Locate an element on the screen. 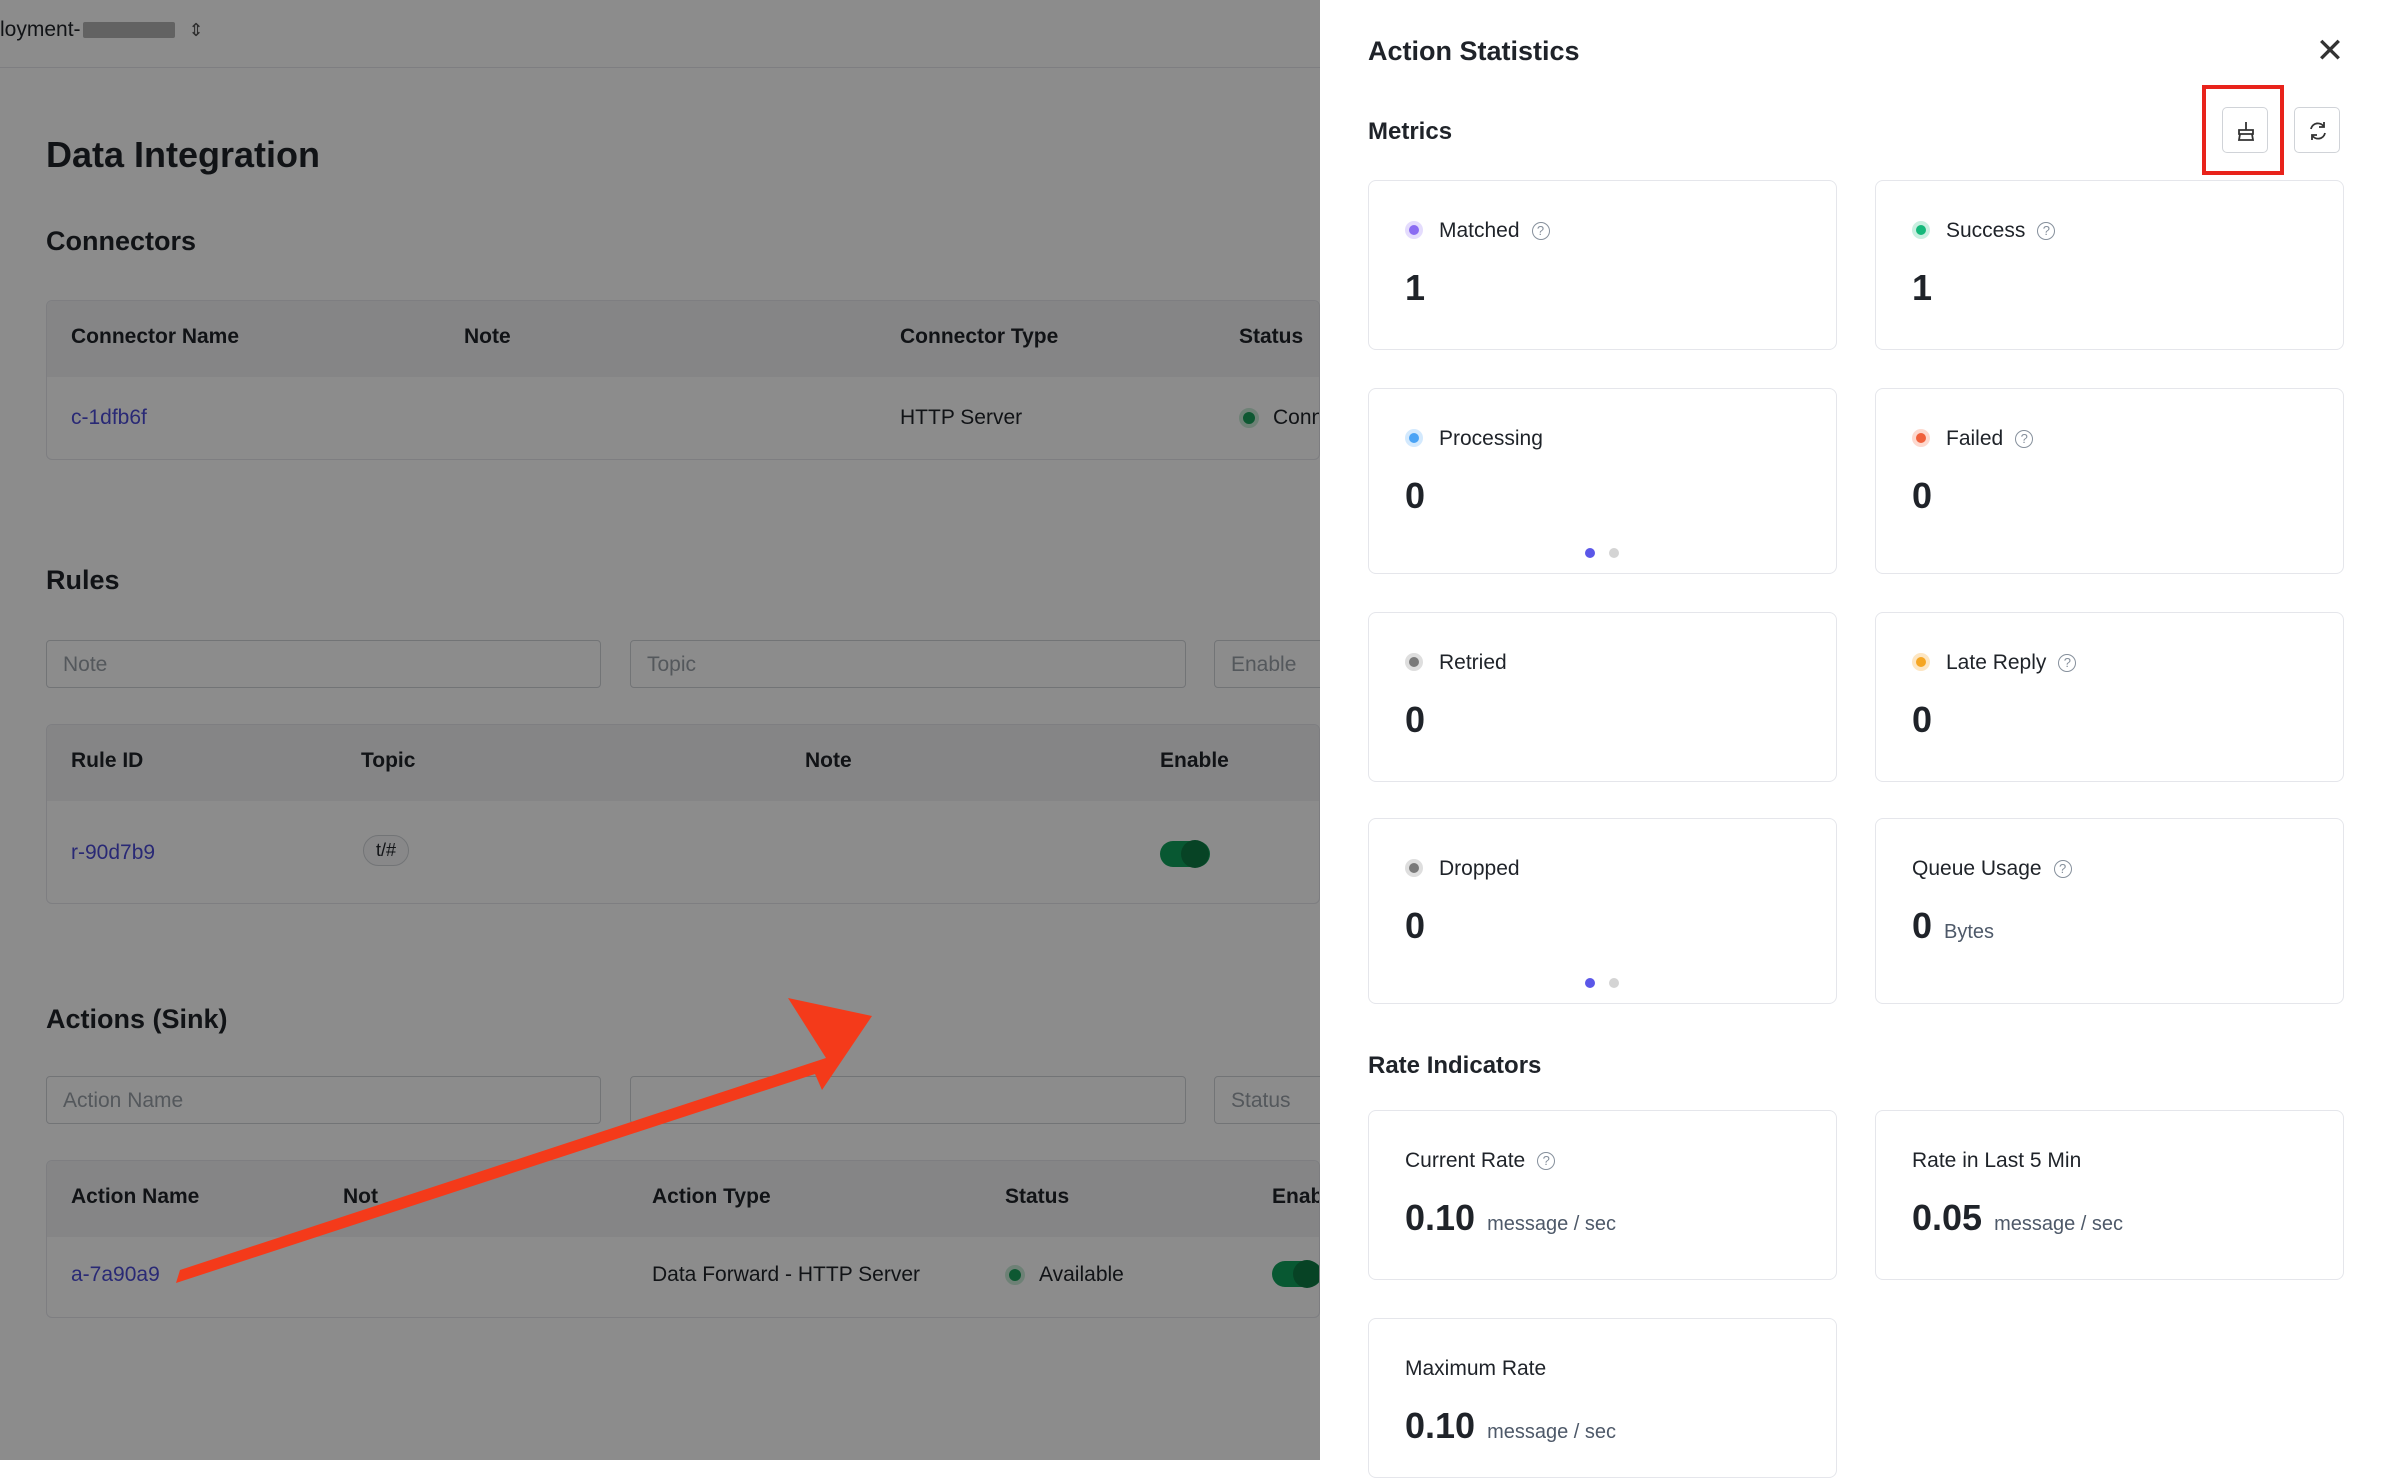 This screenshot has width=2382, height=1478. refresh-button is located at coordinates (2317, 130).